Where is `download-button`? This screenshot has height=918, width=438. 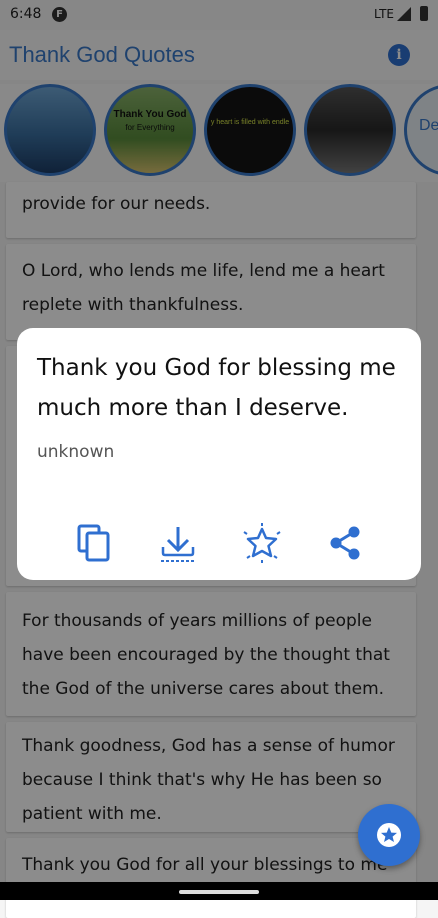 download-button is located at coordinates (178, 543).